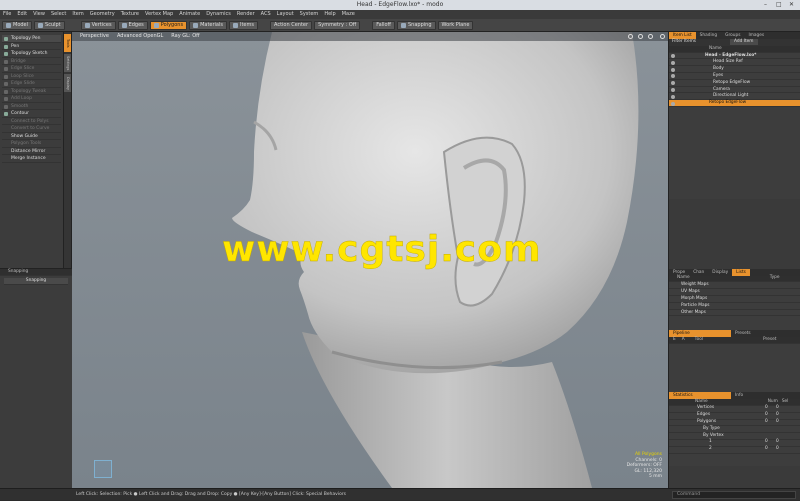 This screenshot has height=501, width=800. What do you see at coordinates (734, 63) in the screenshot?
I see `list-item: Head Size Ref` at bounding box center [734, 63].